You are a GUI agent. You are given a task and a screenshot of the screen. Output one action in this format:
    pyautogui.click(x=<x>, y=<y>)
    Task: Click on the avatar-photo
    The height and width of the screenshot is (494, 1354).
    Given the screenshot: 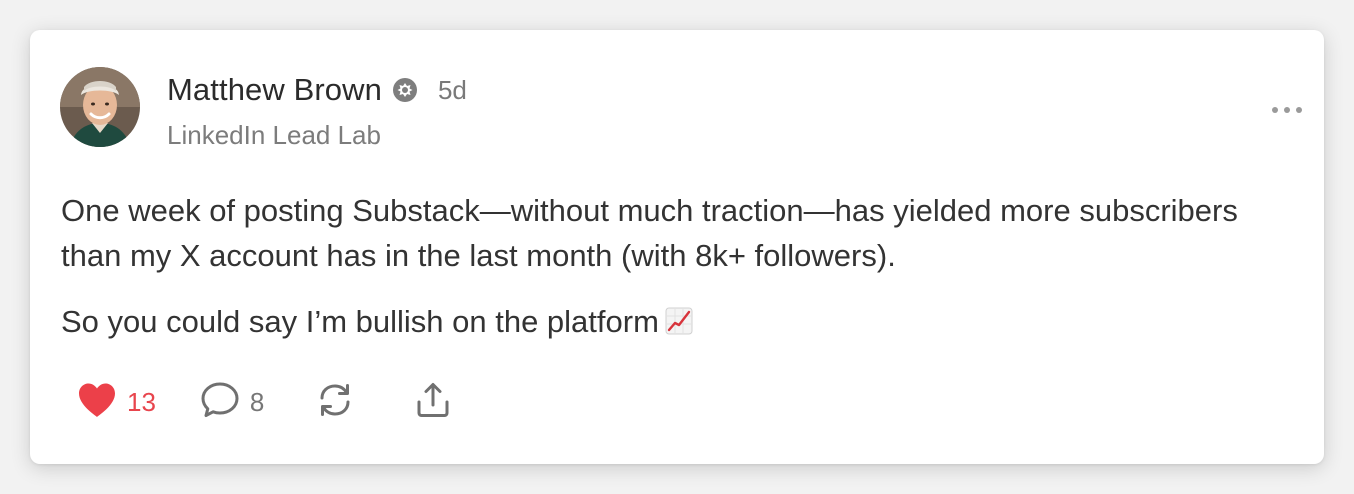 What is the action you would take?
    pyautogui.click(x=100, y=107)
    